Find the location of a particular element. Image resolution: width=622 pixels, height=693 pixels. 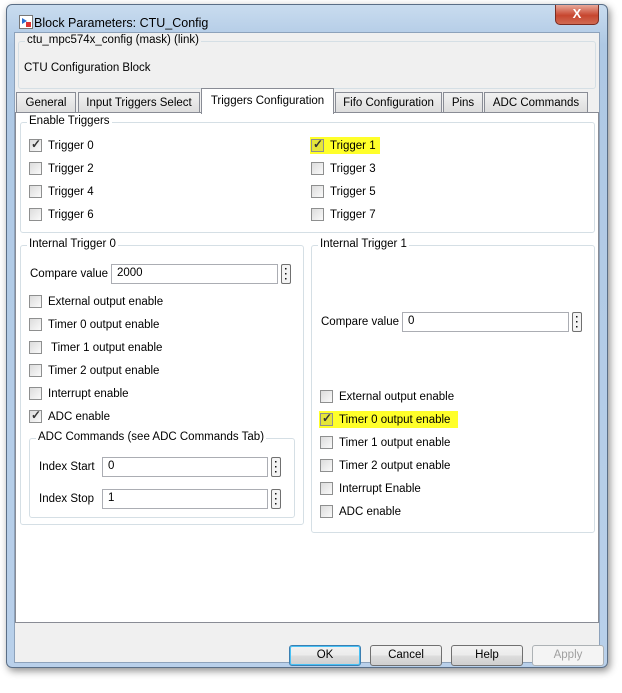

trigger-4-checkbox: Trigger 4 is located at coordinates (61, 191).